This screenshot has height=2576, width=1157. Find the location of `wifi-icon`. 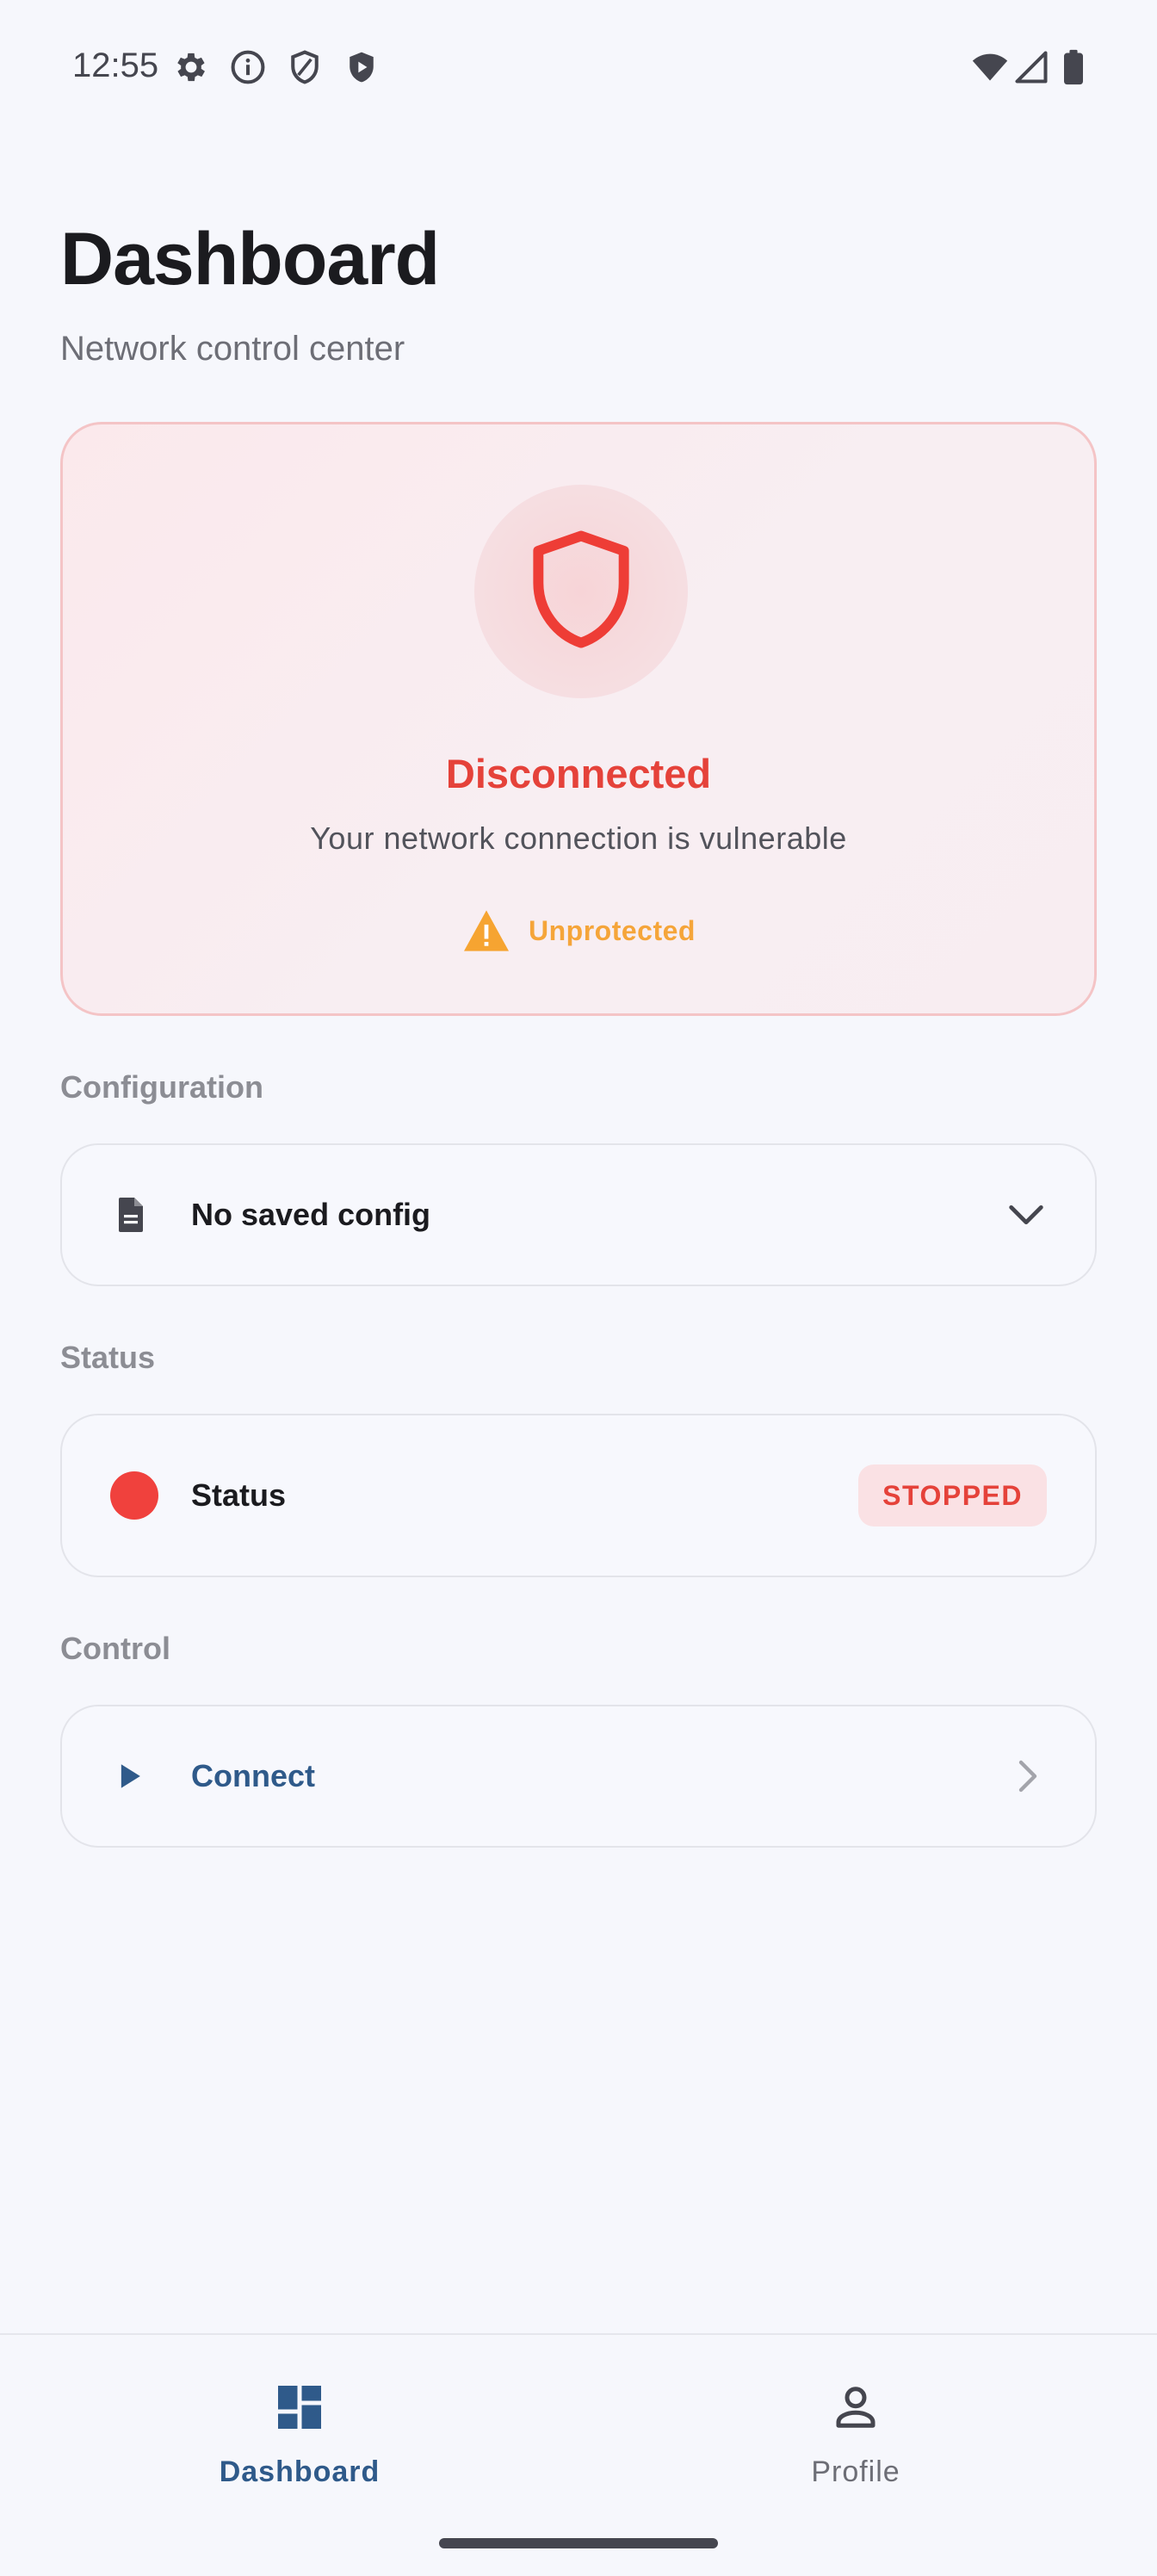

wifi-icon is located at coordinates (990, 67).